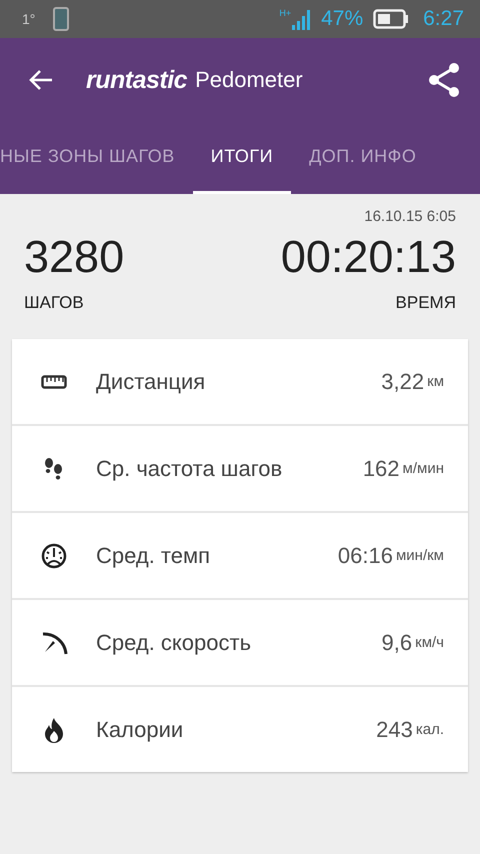 Image resolution: width=480 pixels, height=854 pixels. What do you see at coordinates (342, 19) in the screenshot?
I see `battery-percent-text: 47%` at bounding box center [342, 19].